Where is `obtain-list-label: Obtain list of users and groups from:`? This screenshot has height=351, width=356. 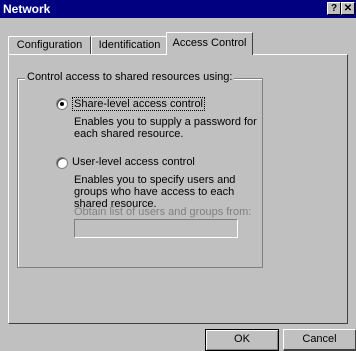 obtain-list-label: Obtain list of users and groups from: is located at coordinates (163, 212).